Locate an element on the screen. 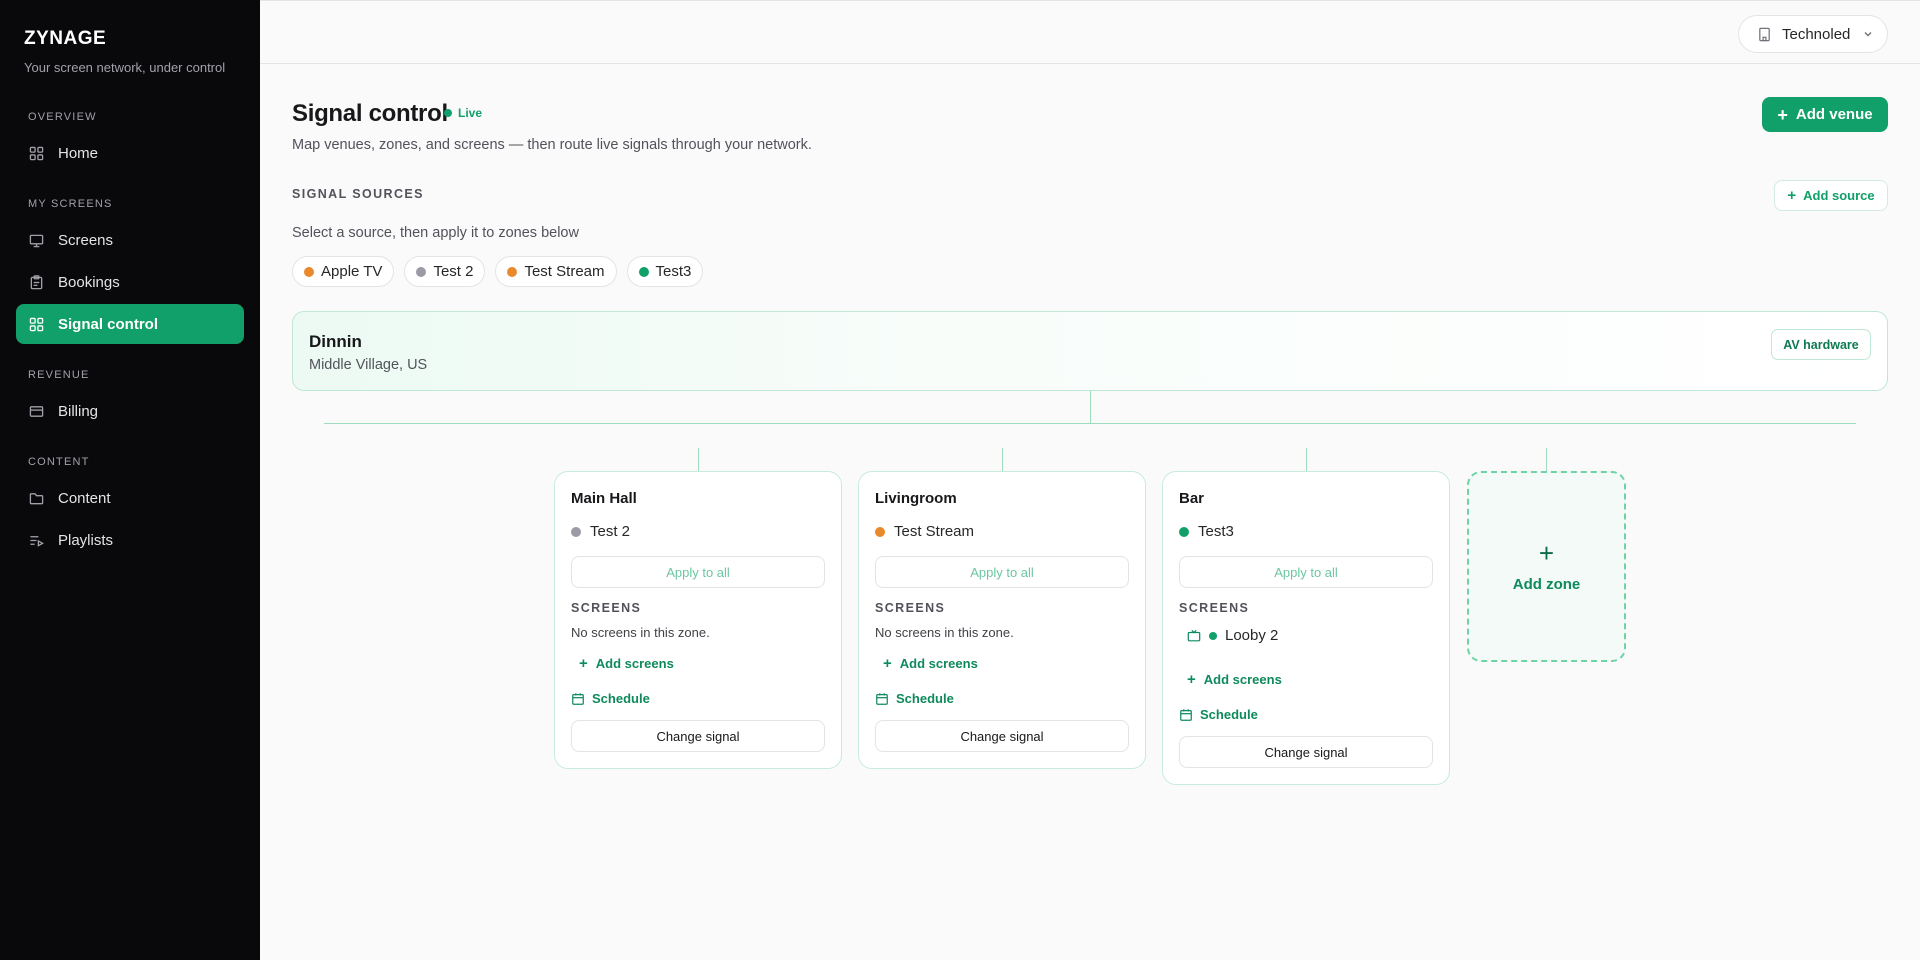  venue-location: Middle Village, US is located at coordinates (368, 365).